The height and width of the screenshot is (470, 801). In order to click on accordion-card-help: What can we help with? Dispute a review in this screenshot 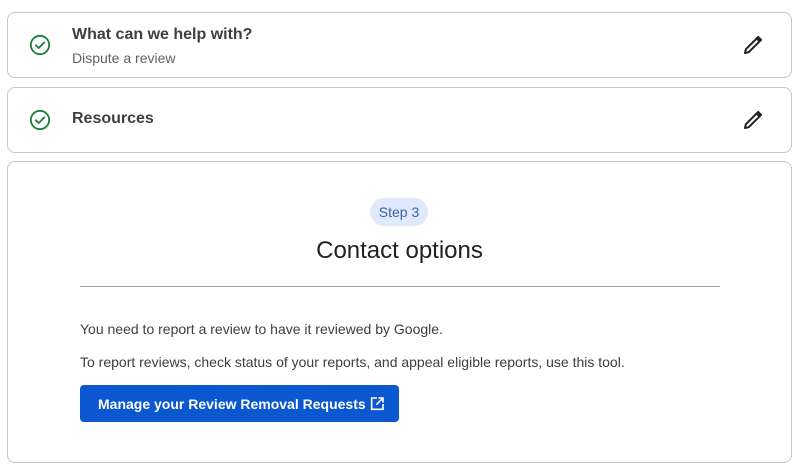, I will do `click(399, 45)`.